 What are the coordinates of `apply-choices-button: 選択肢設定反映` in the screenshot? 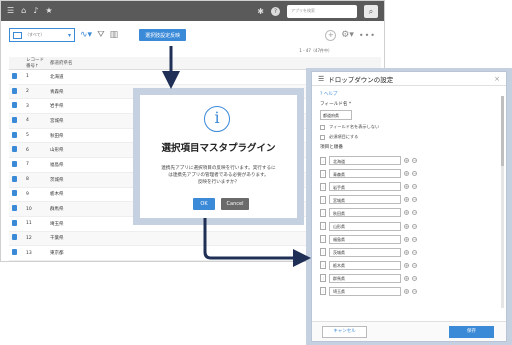 It's located at (163, 35).